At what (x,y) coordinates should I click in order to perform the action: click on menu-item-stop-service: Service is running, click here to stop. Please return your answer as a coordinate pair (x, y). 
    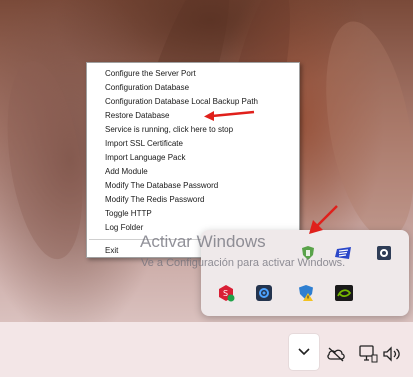
    Looking at the image, I should click on (193, 130).